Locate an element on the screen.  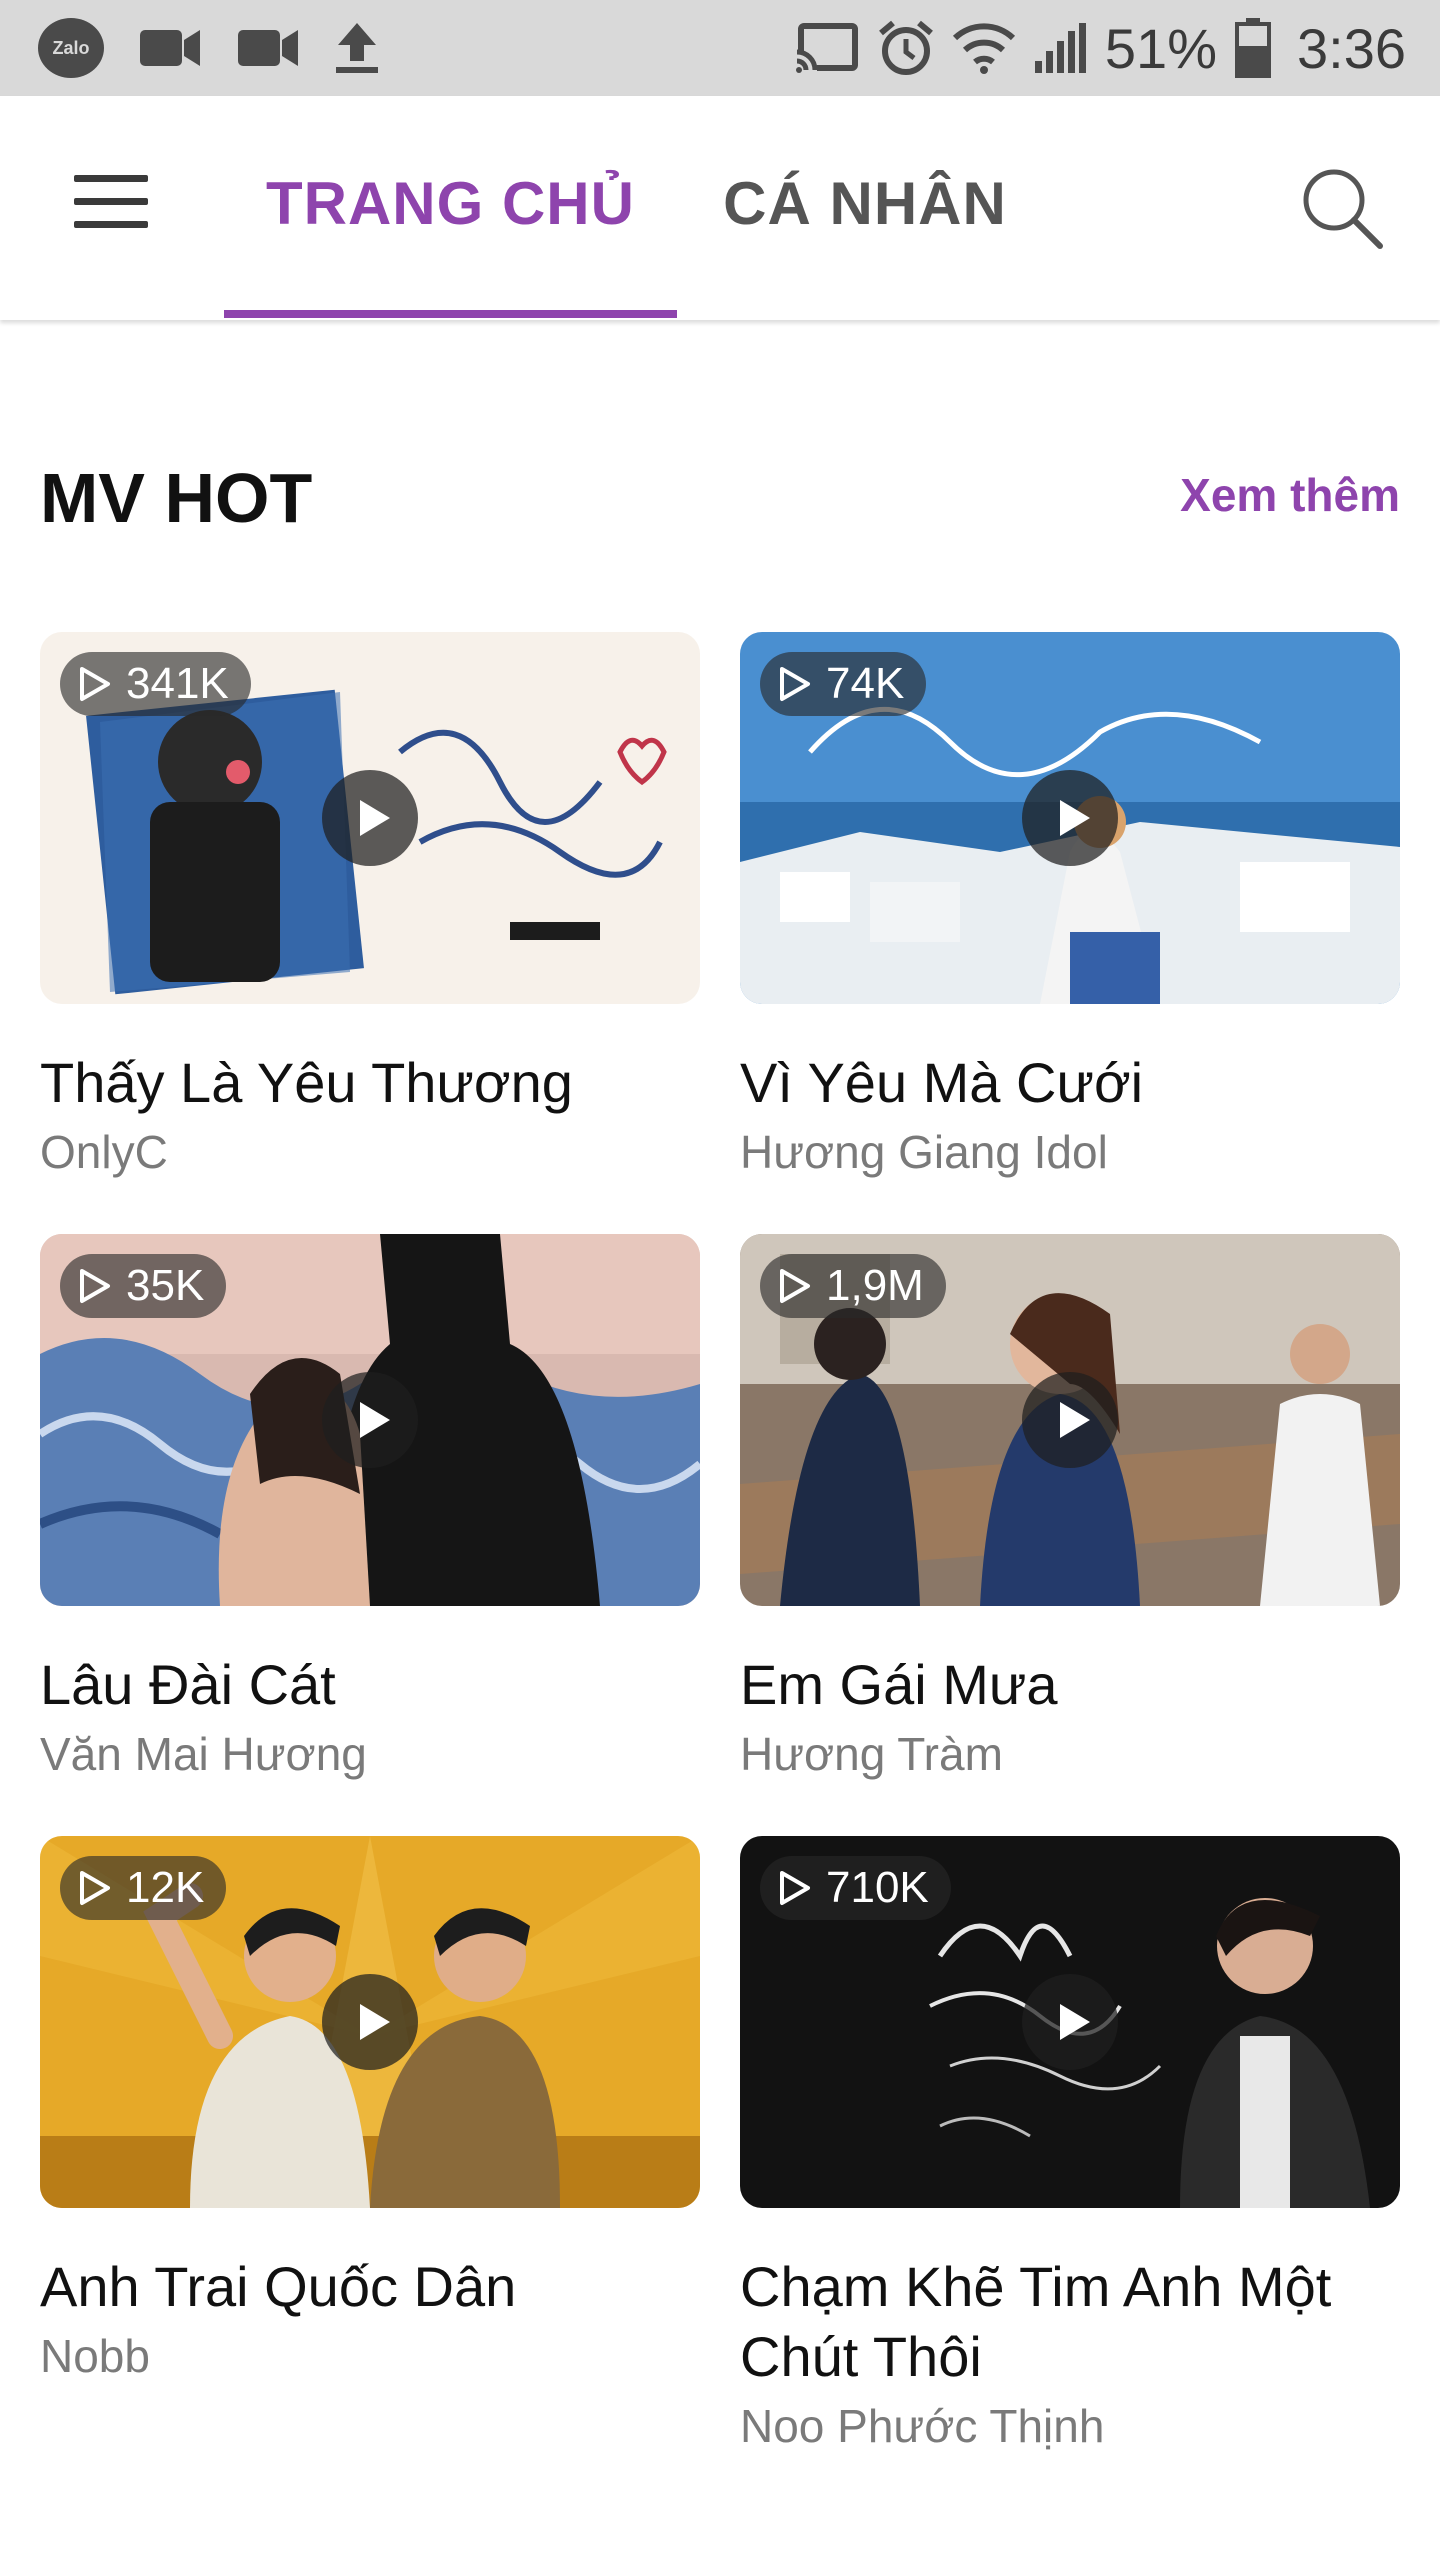
mv-card: 74K Vì Yêu Mà Cưới Hương Giang Idol is located at coordinates (1070, 907).